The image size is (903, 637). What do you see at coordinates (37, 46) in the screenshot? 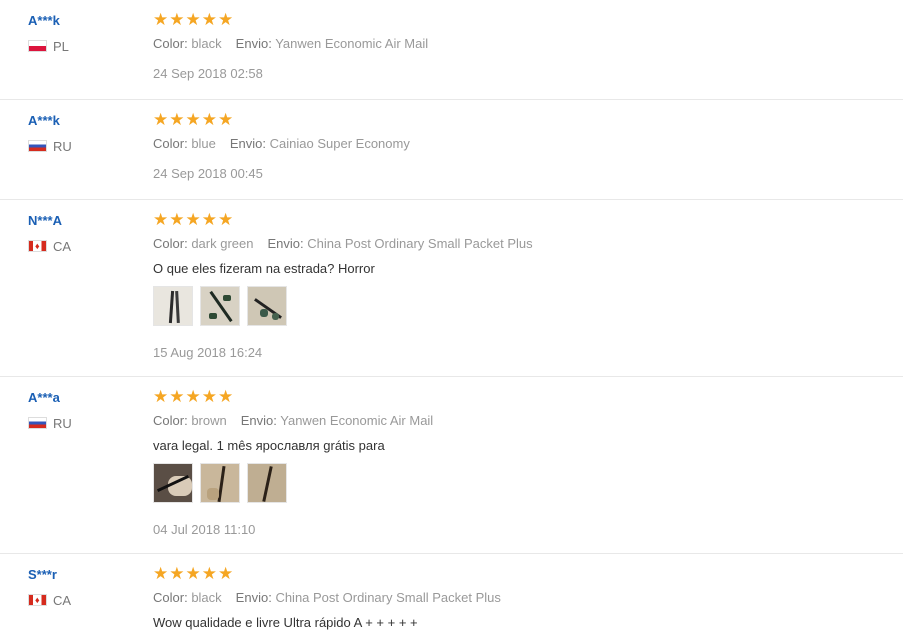
I see `flag-pl-icon` at bounding box center [37, 46].